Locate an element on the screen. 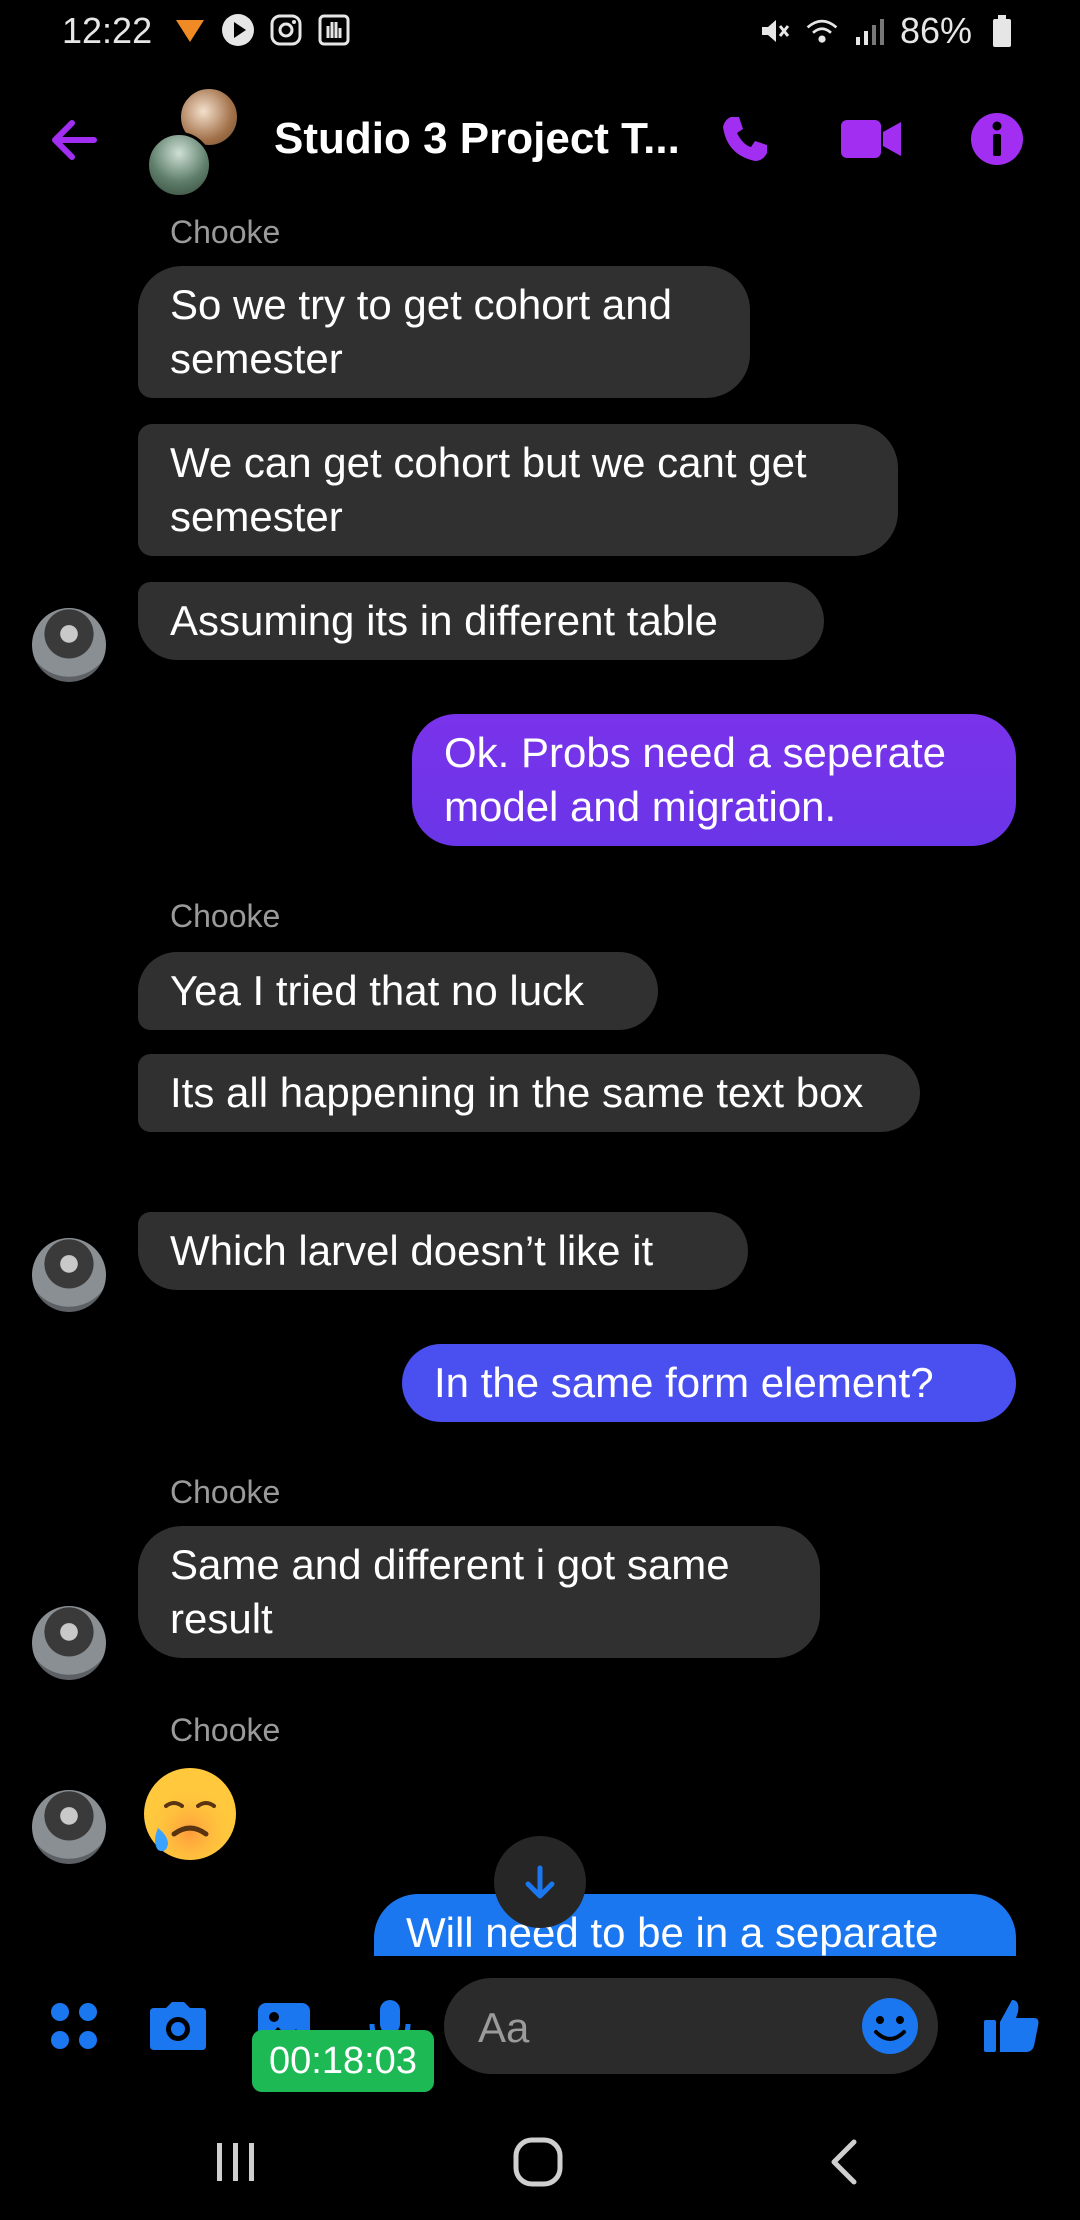 The image size is (1080, 2220). hand-notification-icon is located at coordinates (334, 30).